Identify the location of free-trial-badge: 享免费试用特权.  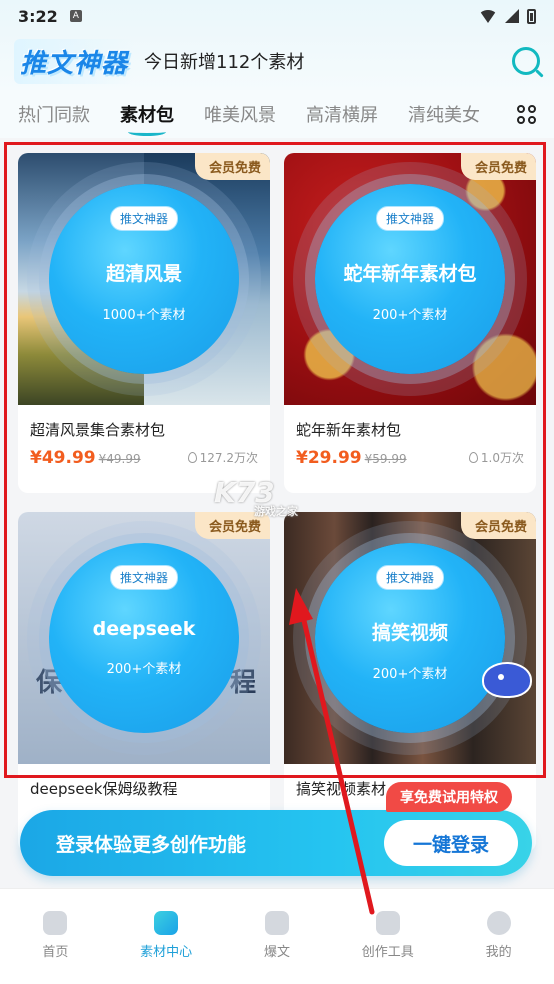
(449, 797).